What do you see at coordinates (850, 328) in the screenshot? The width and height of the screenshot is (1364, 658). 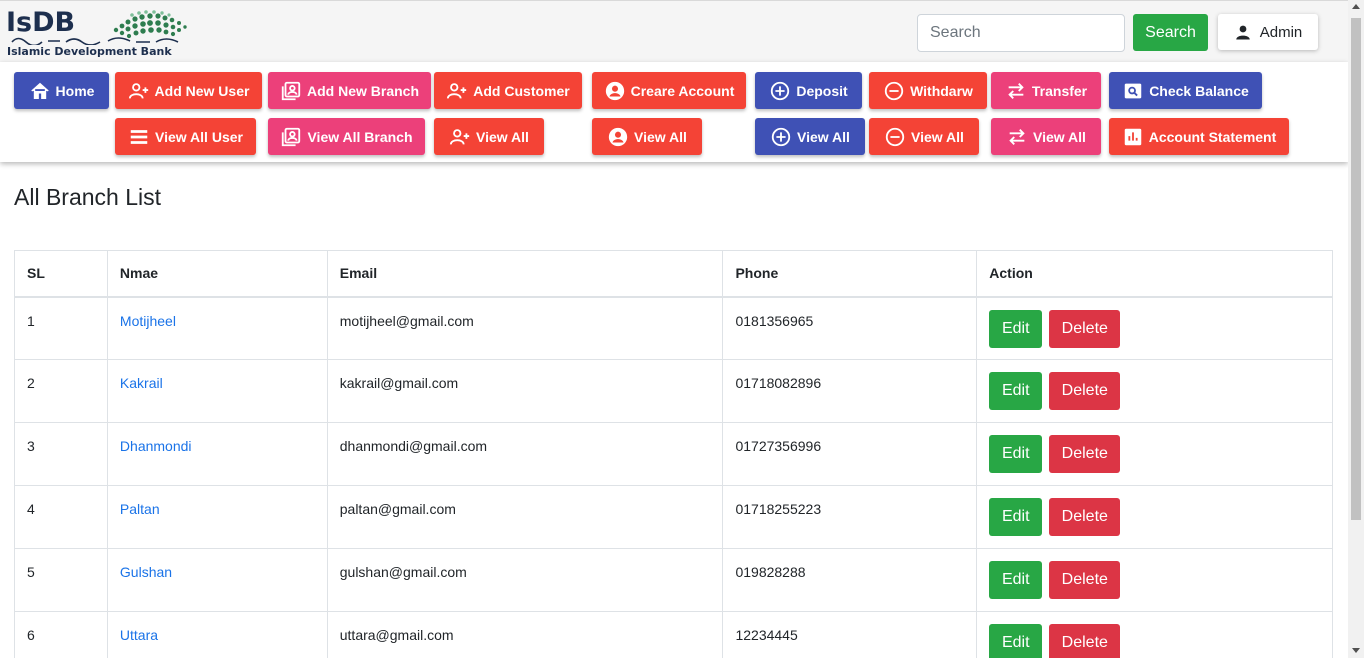 I see `cell-phone: 0181356965` at bounding box center [850, 328].